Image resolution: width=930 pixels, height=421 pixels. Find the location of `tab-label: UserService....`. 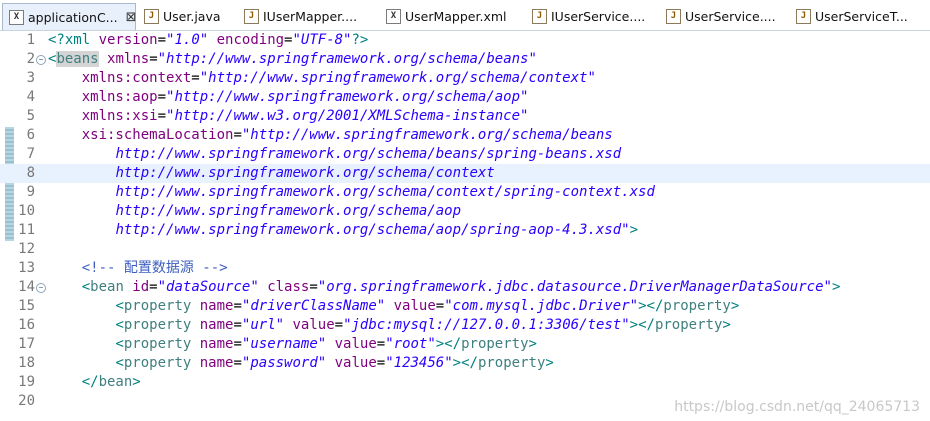

tab-label: UserService.... is located at coordinates (730, 16).